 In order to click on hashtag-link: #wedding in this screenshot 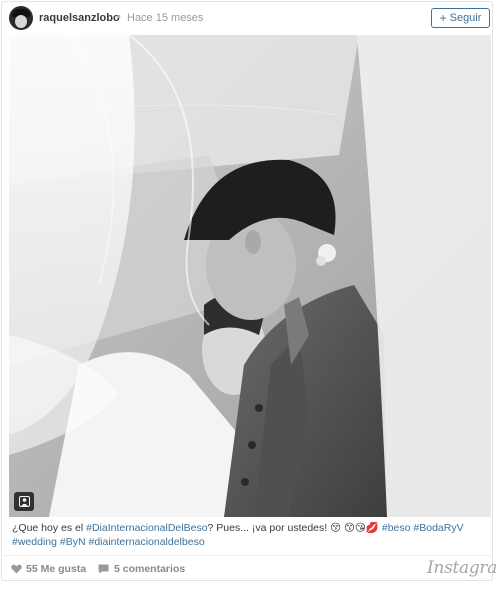, I will do `click(34, 542)`.